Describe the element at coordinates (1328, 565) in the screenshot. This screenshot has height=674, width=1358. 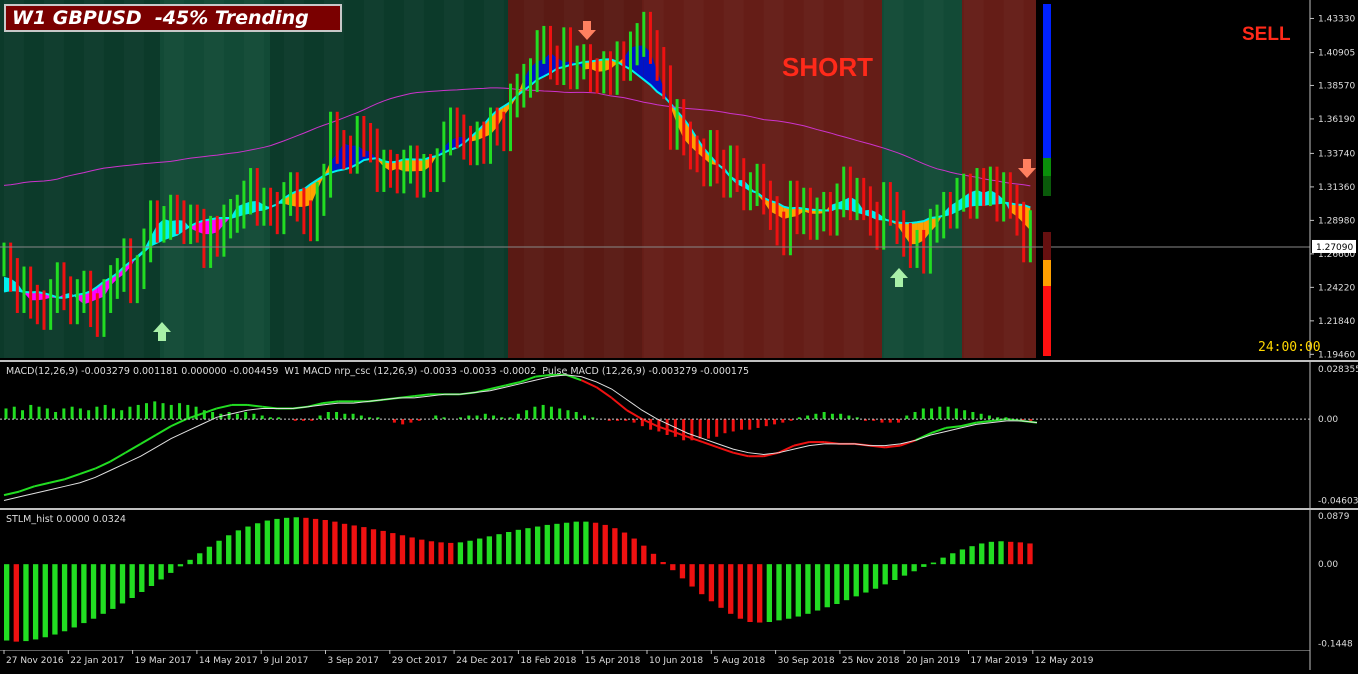
I see `stlm-tick-label: 0.00` at that location.